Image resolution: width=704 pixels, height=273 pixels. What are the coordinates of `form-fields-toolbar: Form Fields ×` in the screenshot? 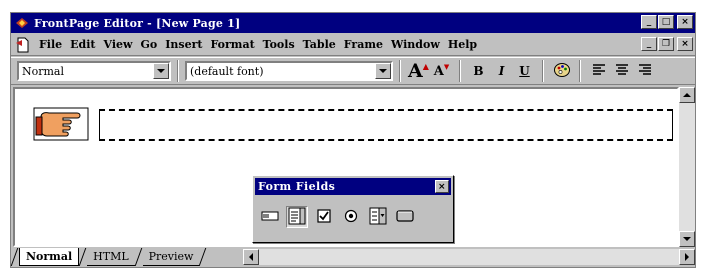 It's located at (353, 209).